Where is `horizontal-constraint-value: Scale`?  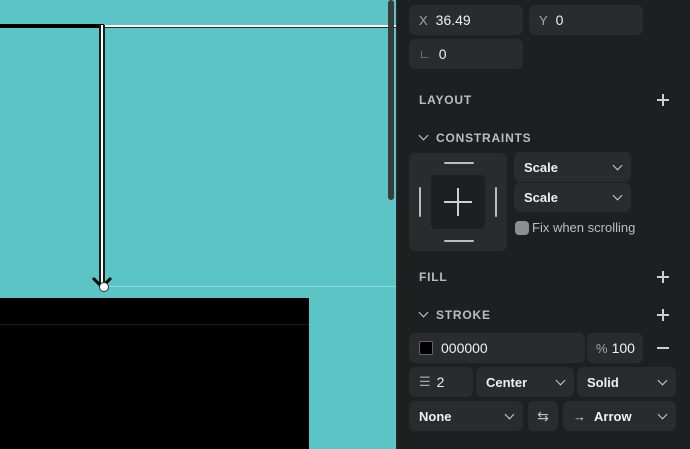 horizontal-constraint-value: Scale is located at coordinates (541, 167).